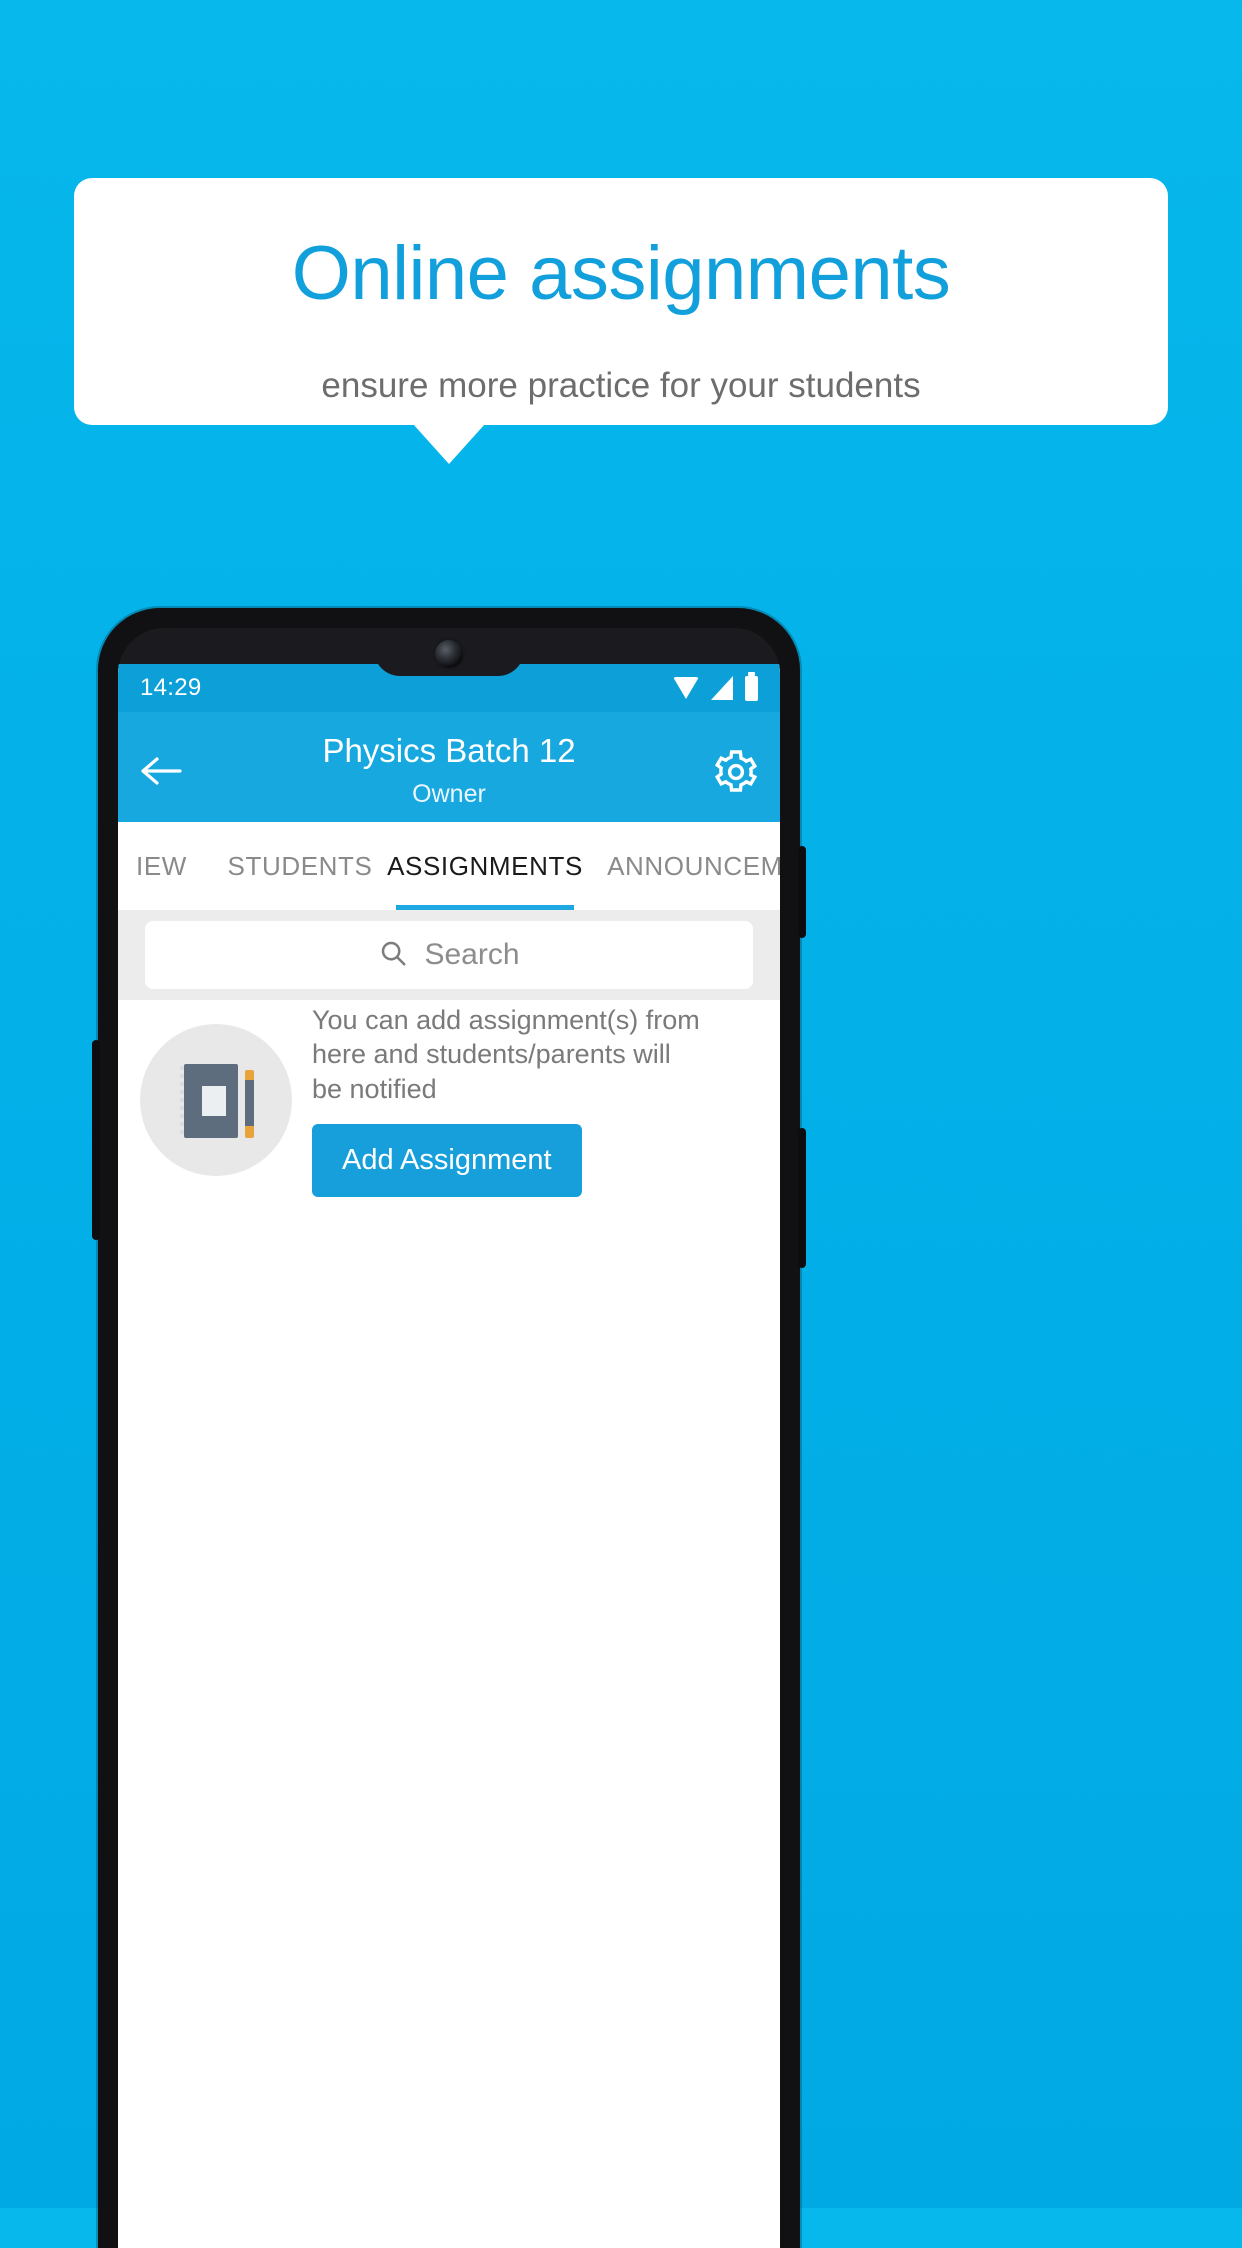  Describe the element at coordinates (621, 273) in the screenshot. I see `promo-title: Online assignments` at that location.